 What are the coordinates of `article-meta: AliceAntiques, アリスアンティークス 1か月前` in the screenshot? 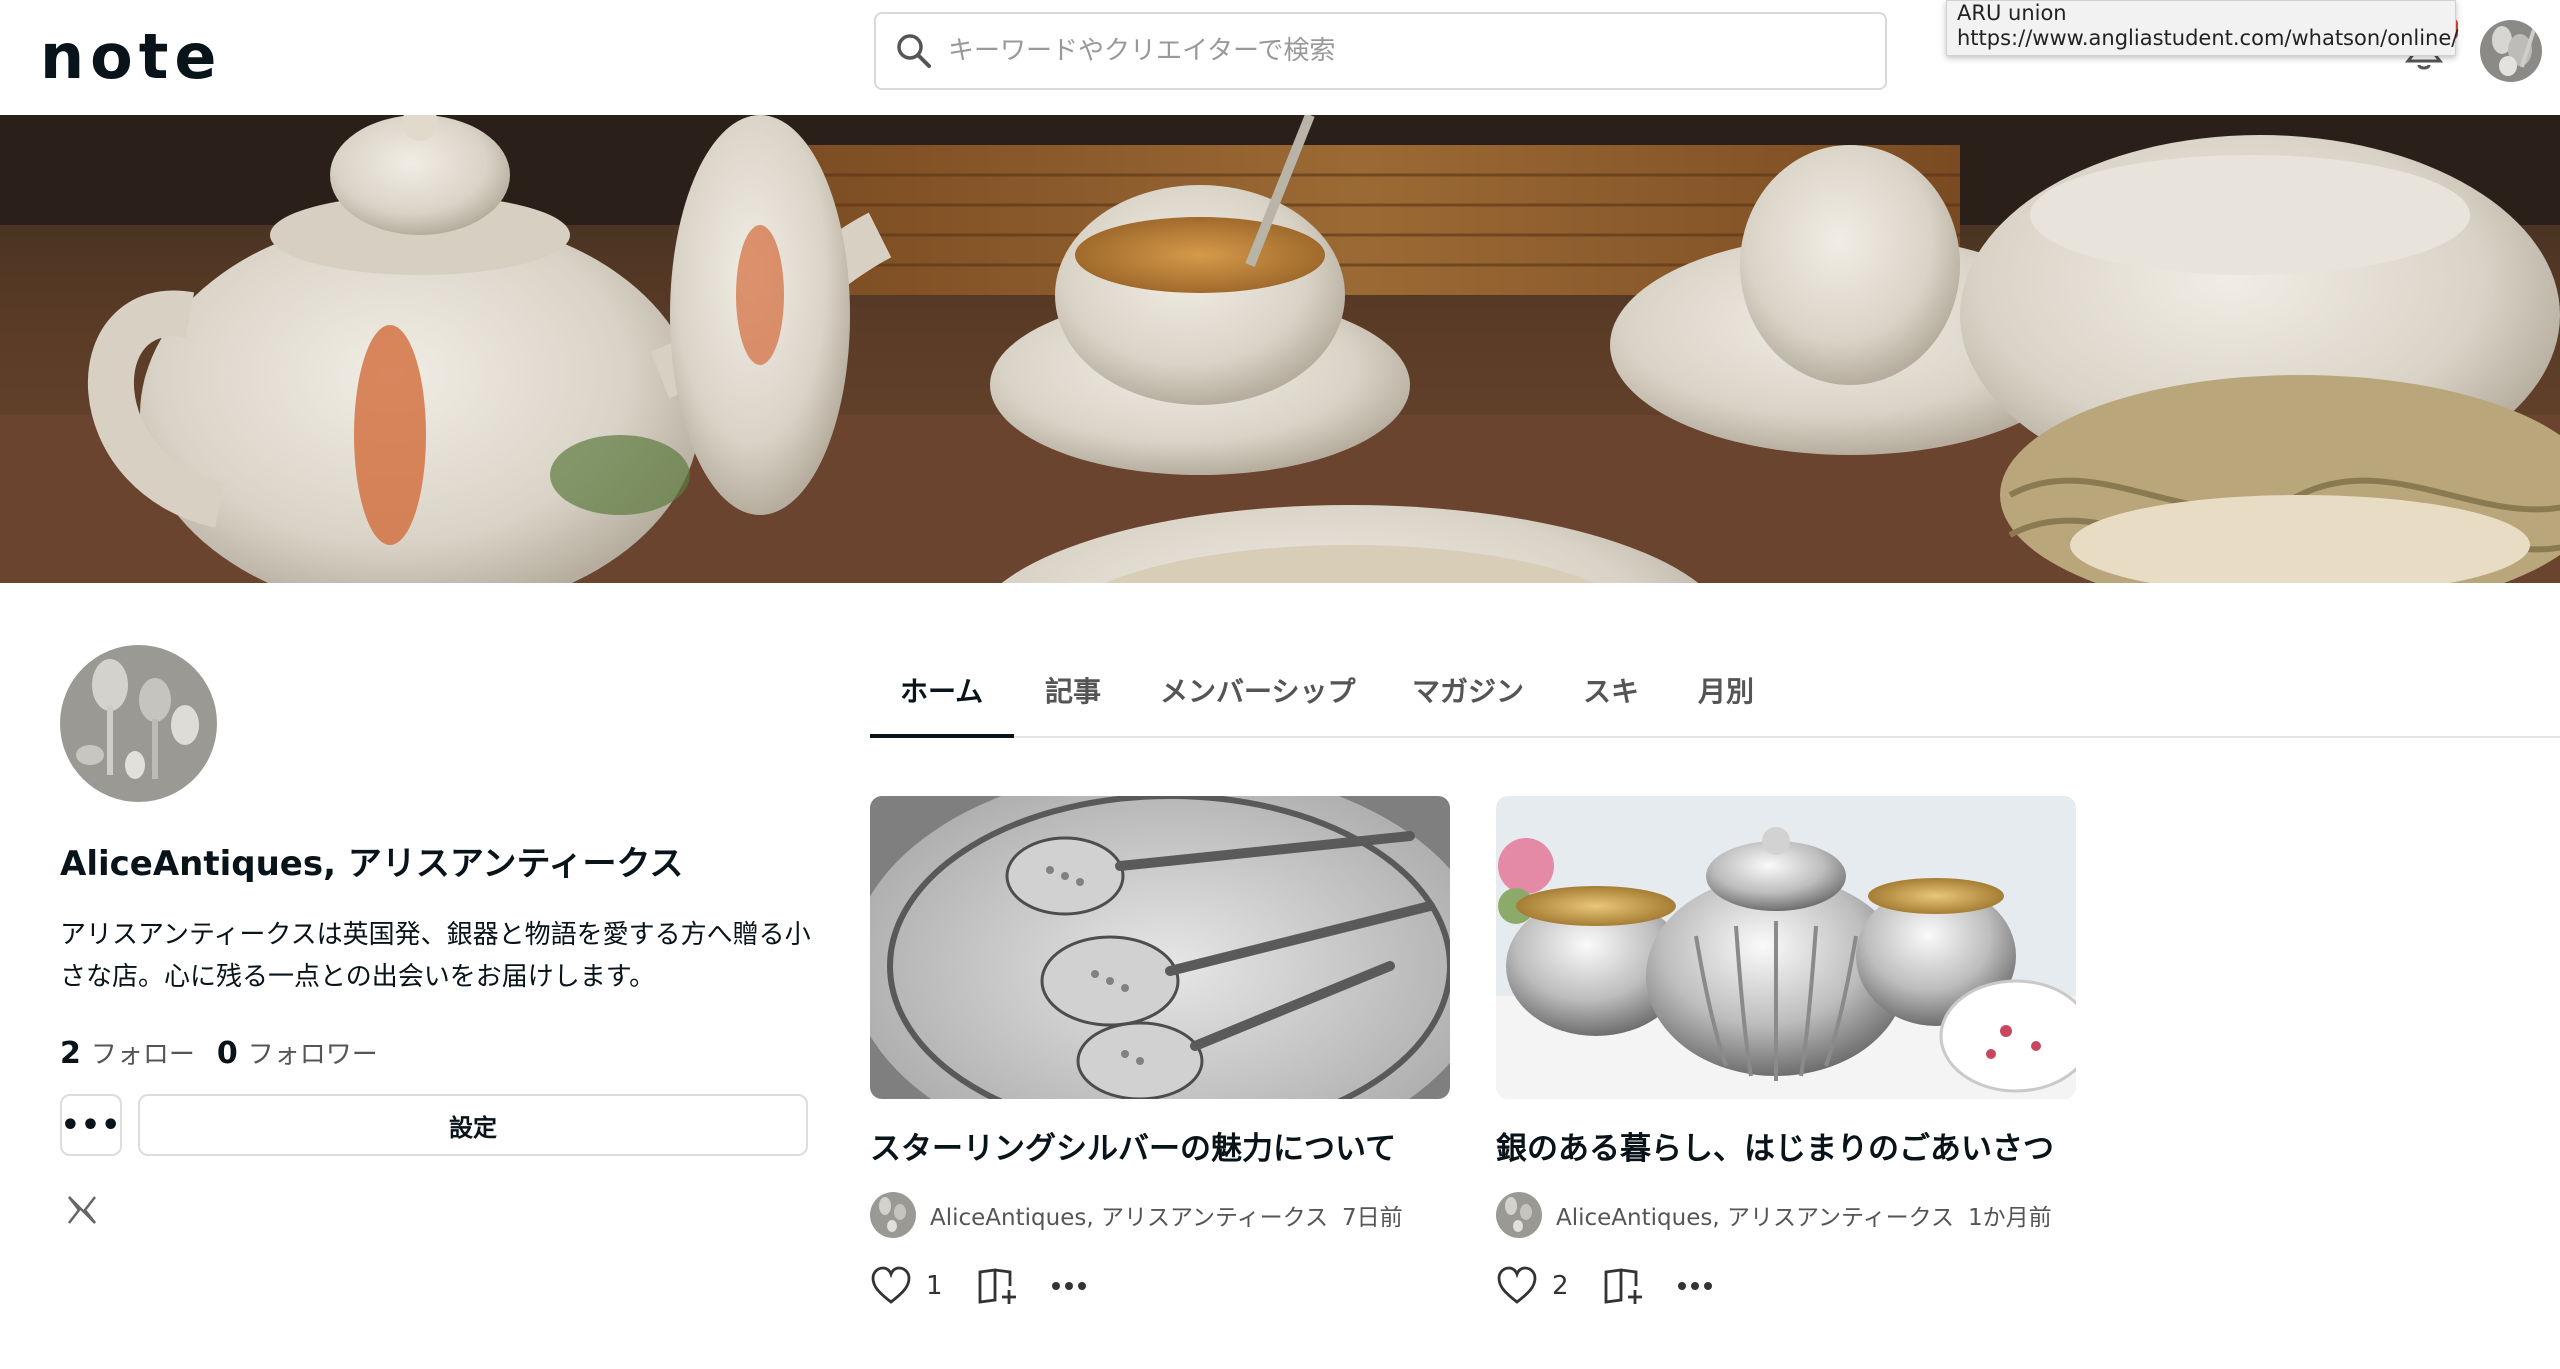 It's located at (1786, 1215).